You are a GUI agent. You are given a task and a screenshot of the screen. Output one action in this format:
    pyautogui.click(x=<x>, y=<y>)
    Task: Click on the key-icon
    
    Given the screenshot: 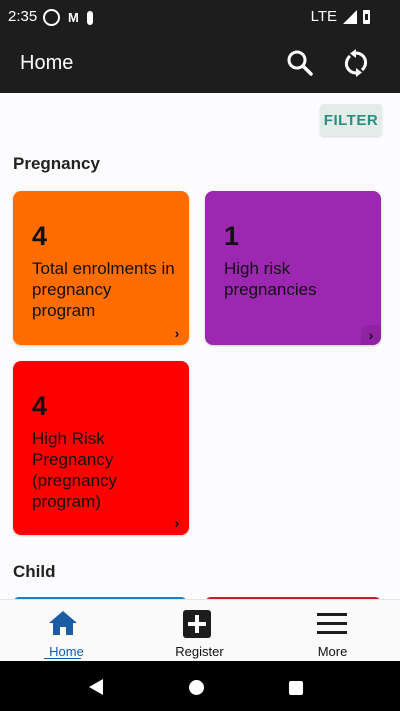 What is the action you would take?
    pyautogui.click(x=89, y=17)
    